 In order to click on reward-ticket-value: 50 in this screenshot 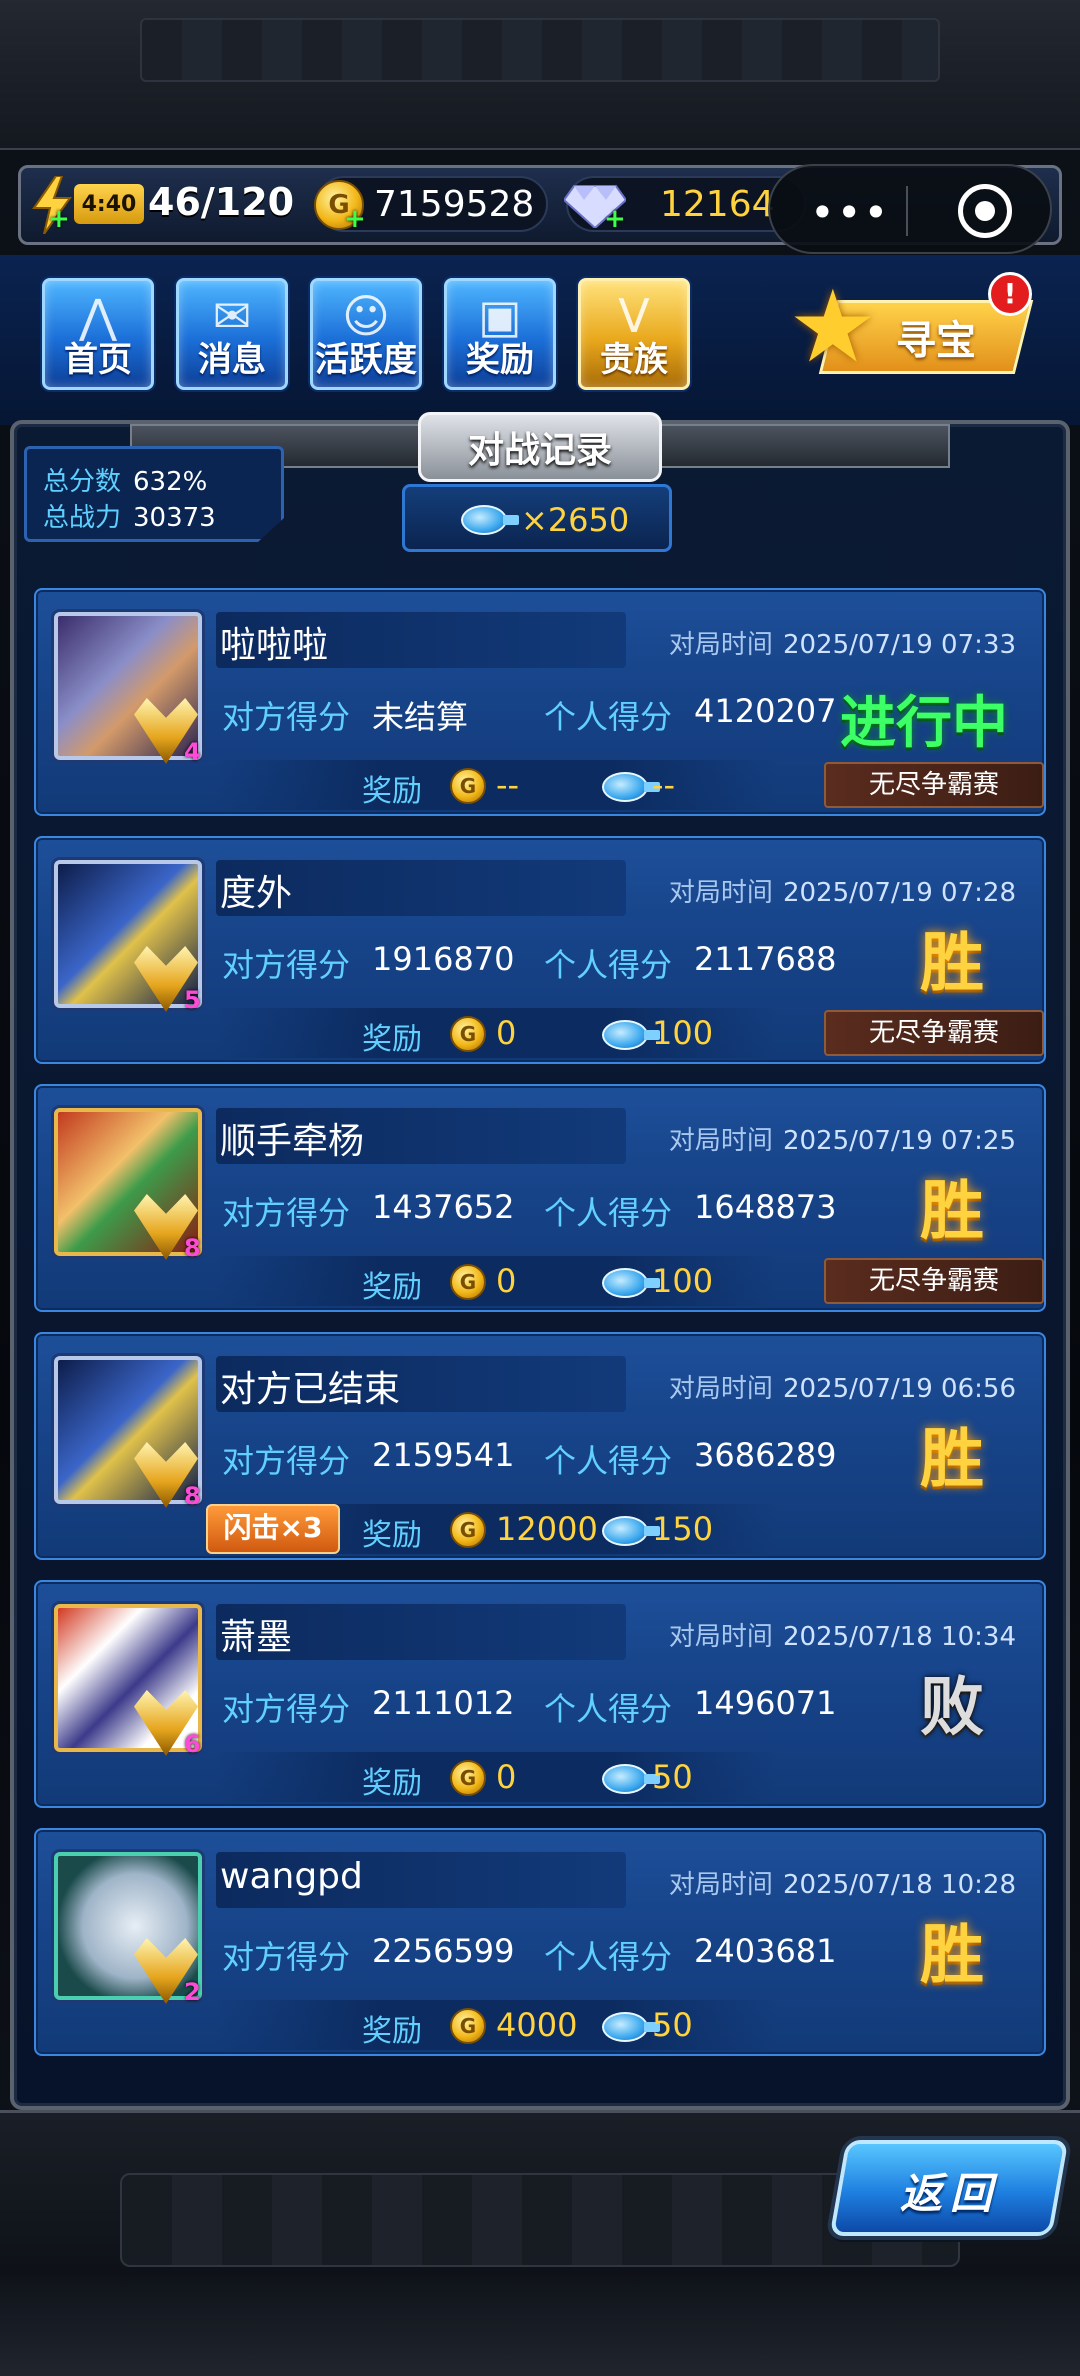, I will do `click(672, 2025)`.